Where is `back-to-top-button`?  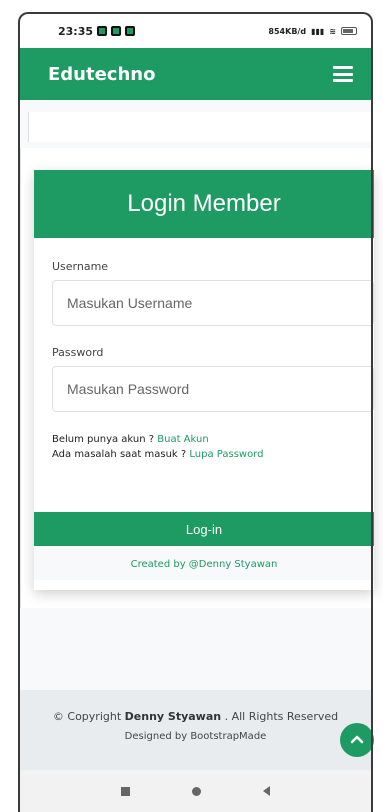 back-to-top-button is located at coordinates (357, 740).